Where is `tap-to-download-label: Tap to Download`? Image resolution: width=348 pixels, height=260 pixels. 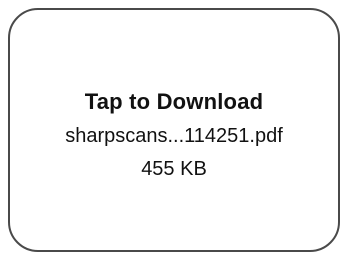 tap-to-download-label: Tap to Download is located at coordinates (174, 102).